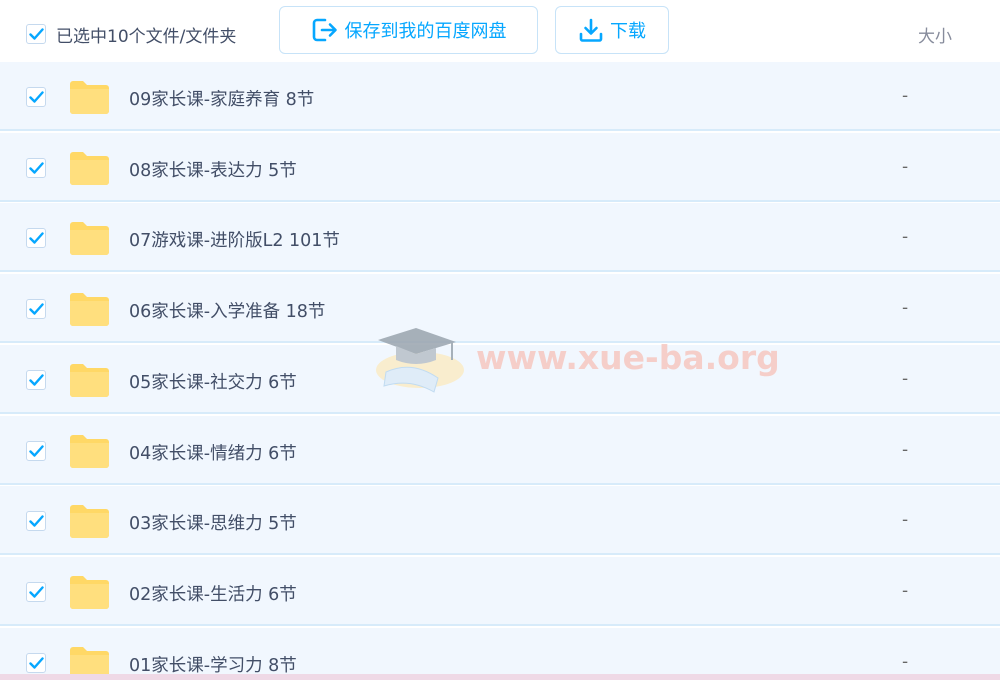 The width and height of the screenshot is (1000, 680). What do you see at coordinates (500, 96) in the screenshot?
I see `file-row: 09家长课-家庭养育 8节 -` at bounding box center [500, 96].